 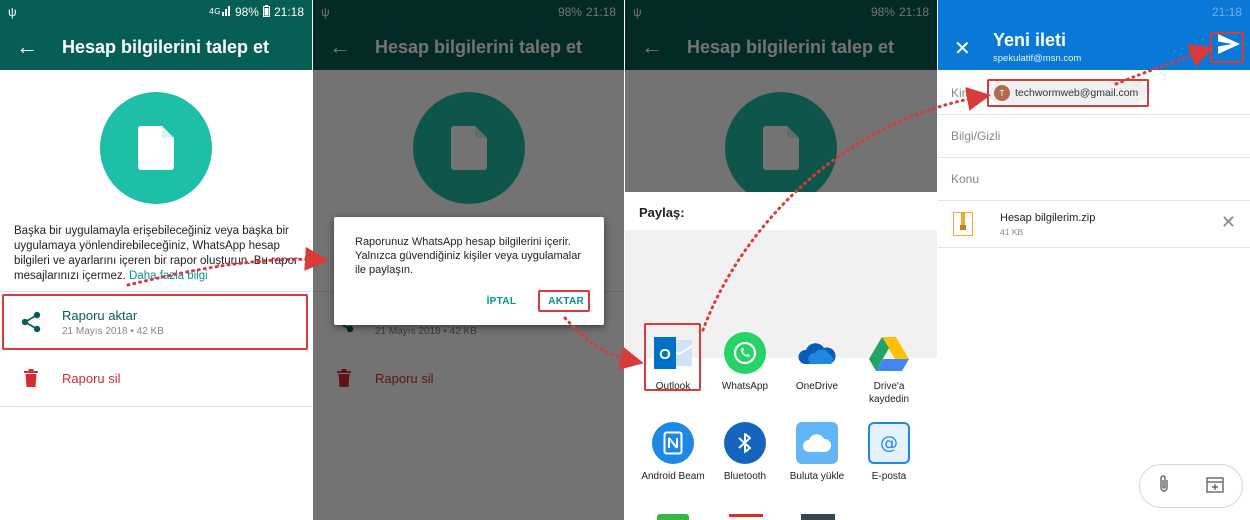 I want to click on to-label: Kime, so click(x=965, y=93).